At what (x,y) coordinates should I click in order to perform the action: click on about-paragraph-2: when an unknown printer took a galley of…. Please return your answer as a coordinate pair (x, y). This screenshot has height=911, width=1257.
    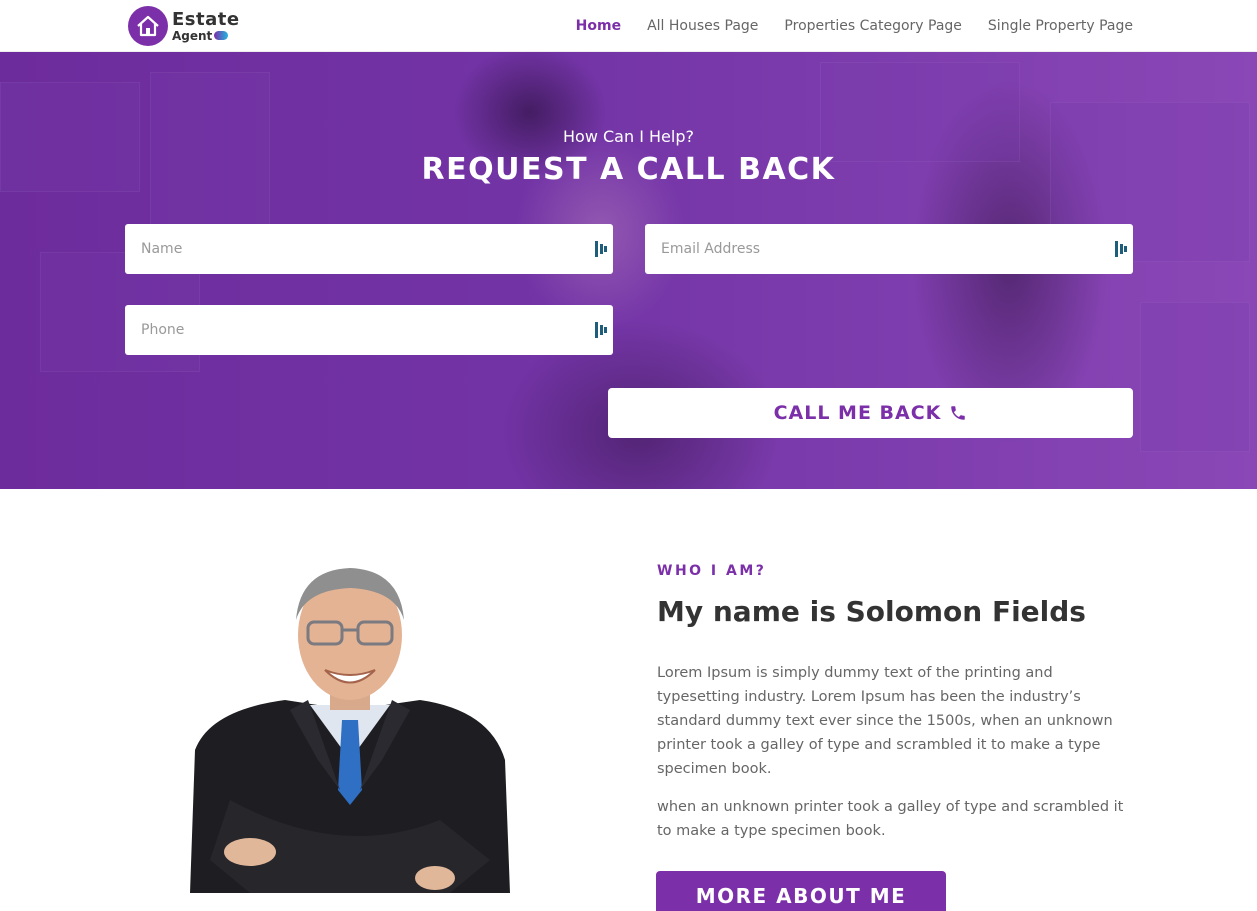
    Looking at the image, I should click on (890, 819).